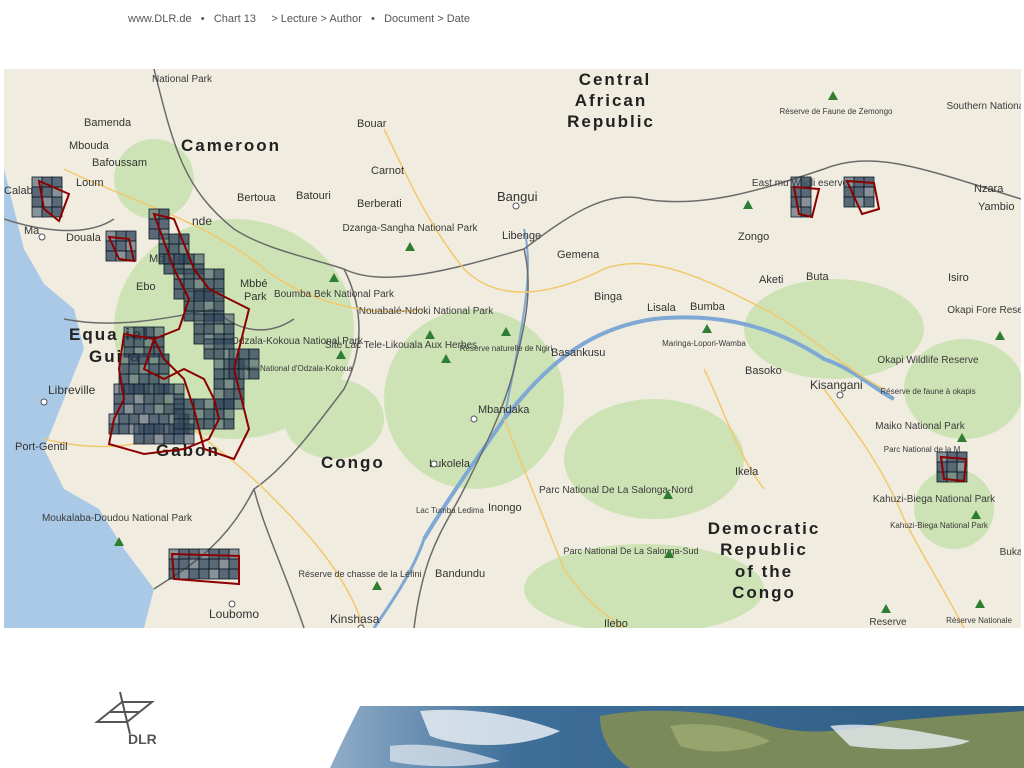  I want to click on park-label: Maringa-Lopori-Wamba, so click(704, 343).